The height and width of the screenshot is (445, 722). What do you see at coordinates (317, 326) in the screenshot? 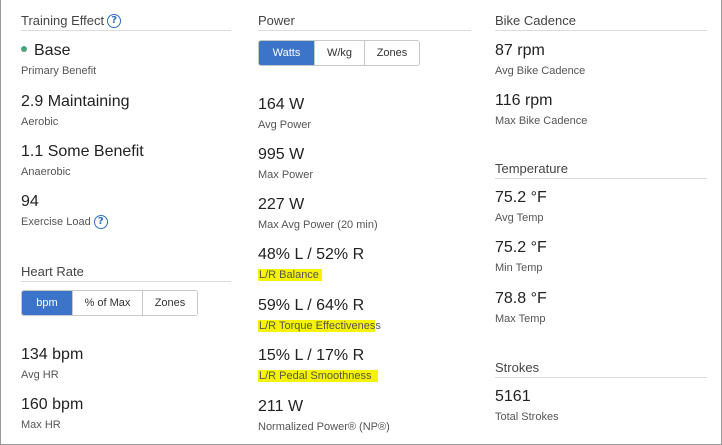
I see `lr-torque-label: L/R Torque Effectivenes` at bounding box center [317, 326].